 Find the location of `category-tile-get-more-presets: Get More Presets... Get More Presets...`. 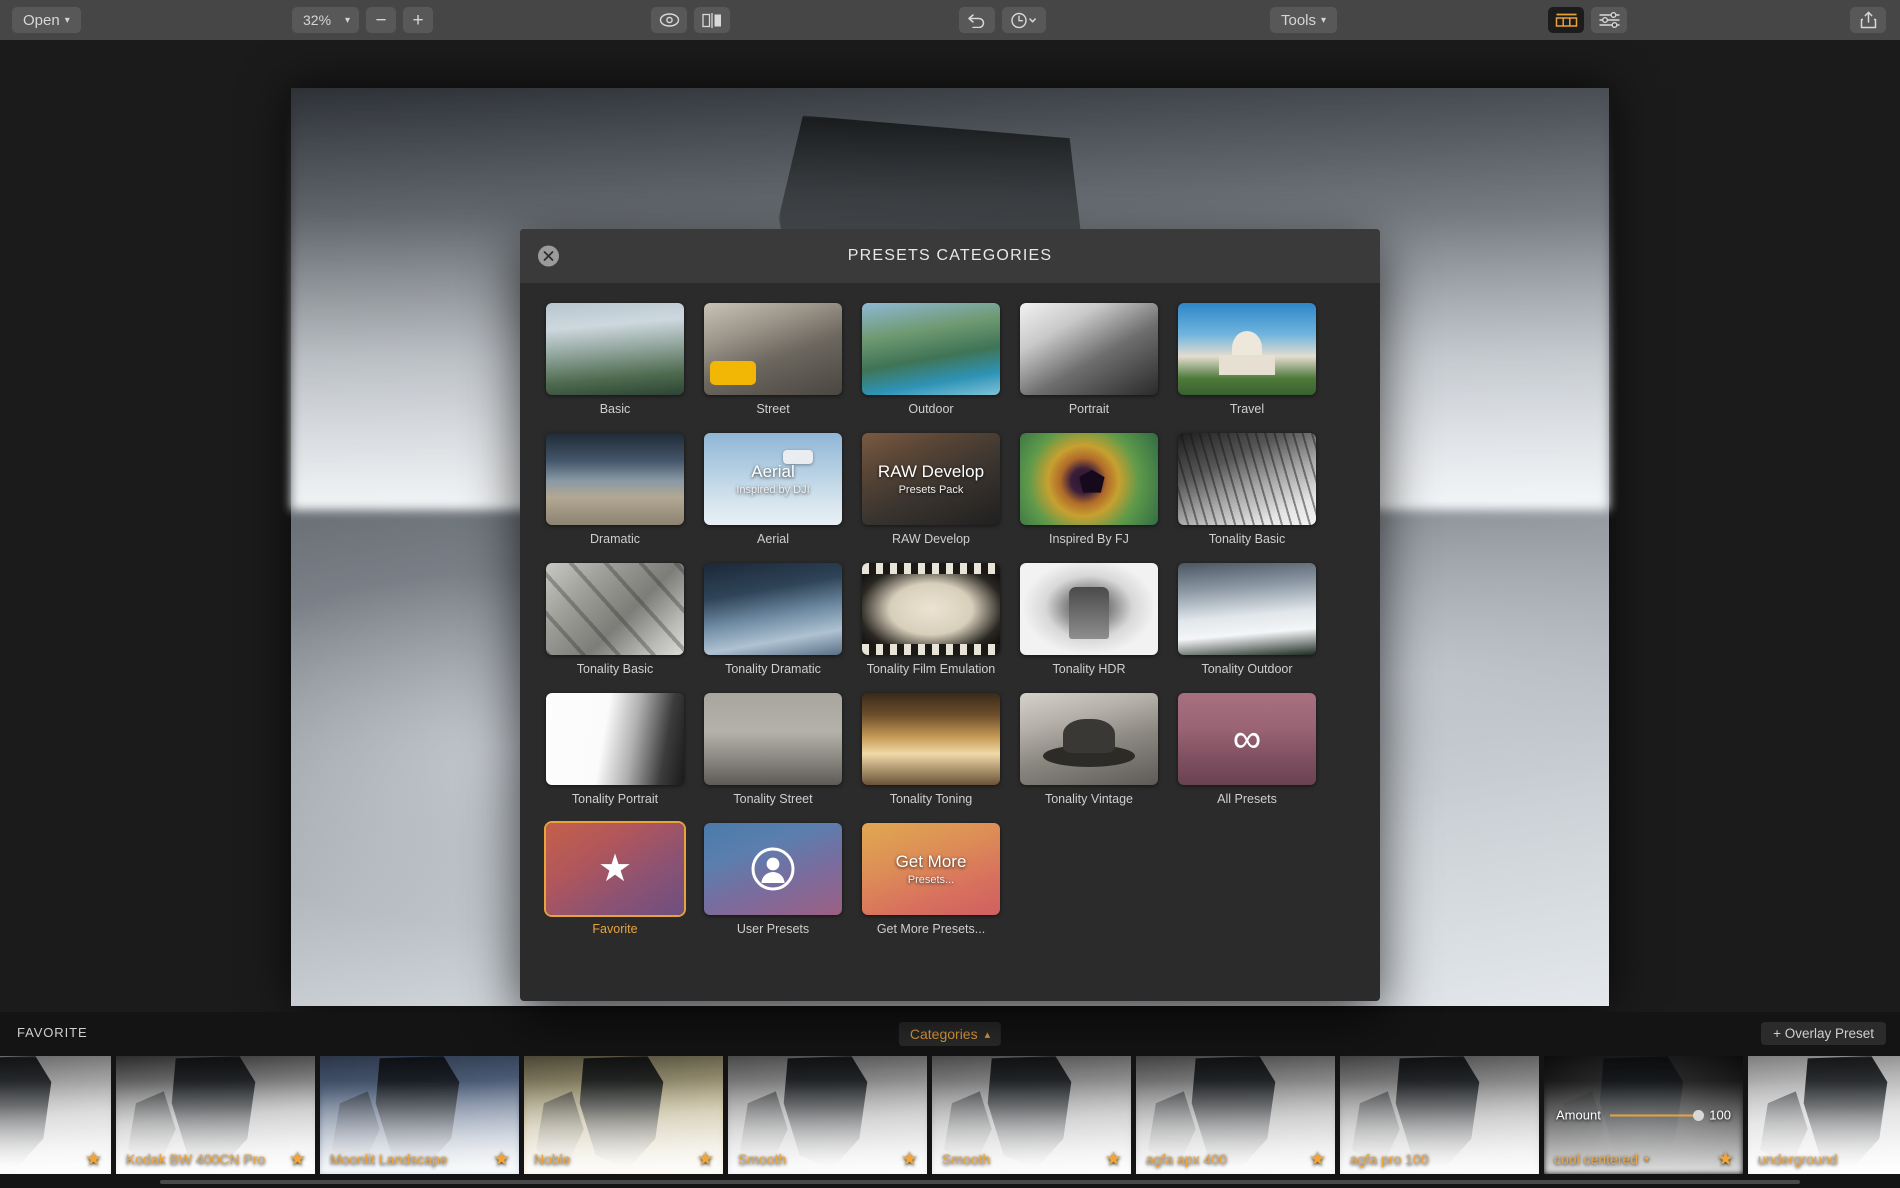

category-tile-get-more-presets: Get More Presets... Get More Presets... is located at coordinates (931, 879).